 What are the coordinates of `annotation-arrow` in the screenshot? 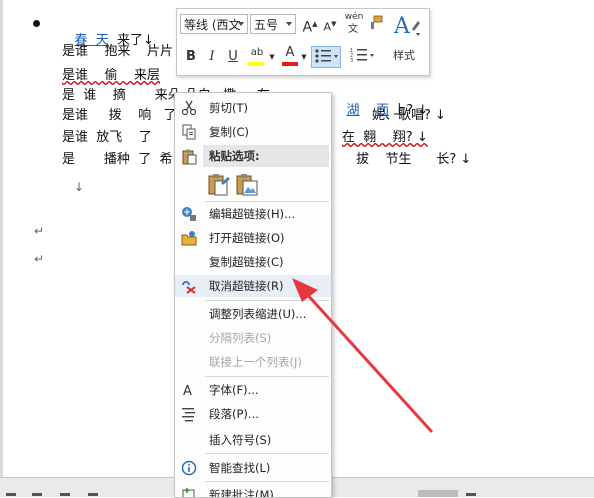 It's located at (363, 356).